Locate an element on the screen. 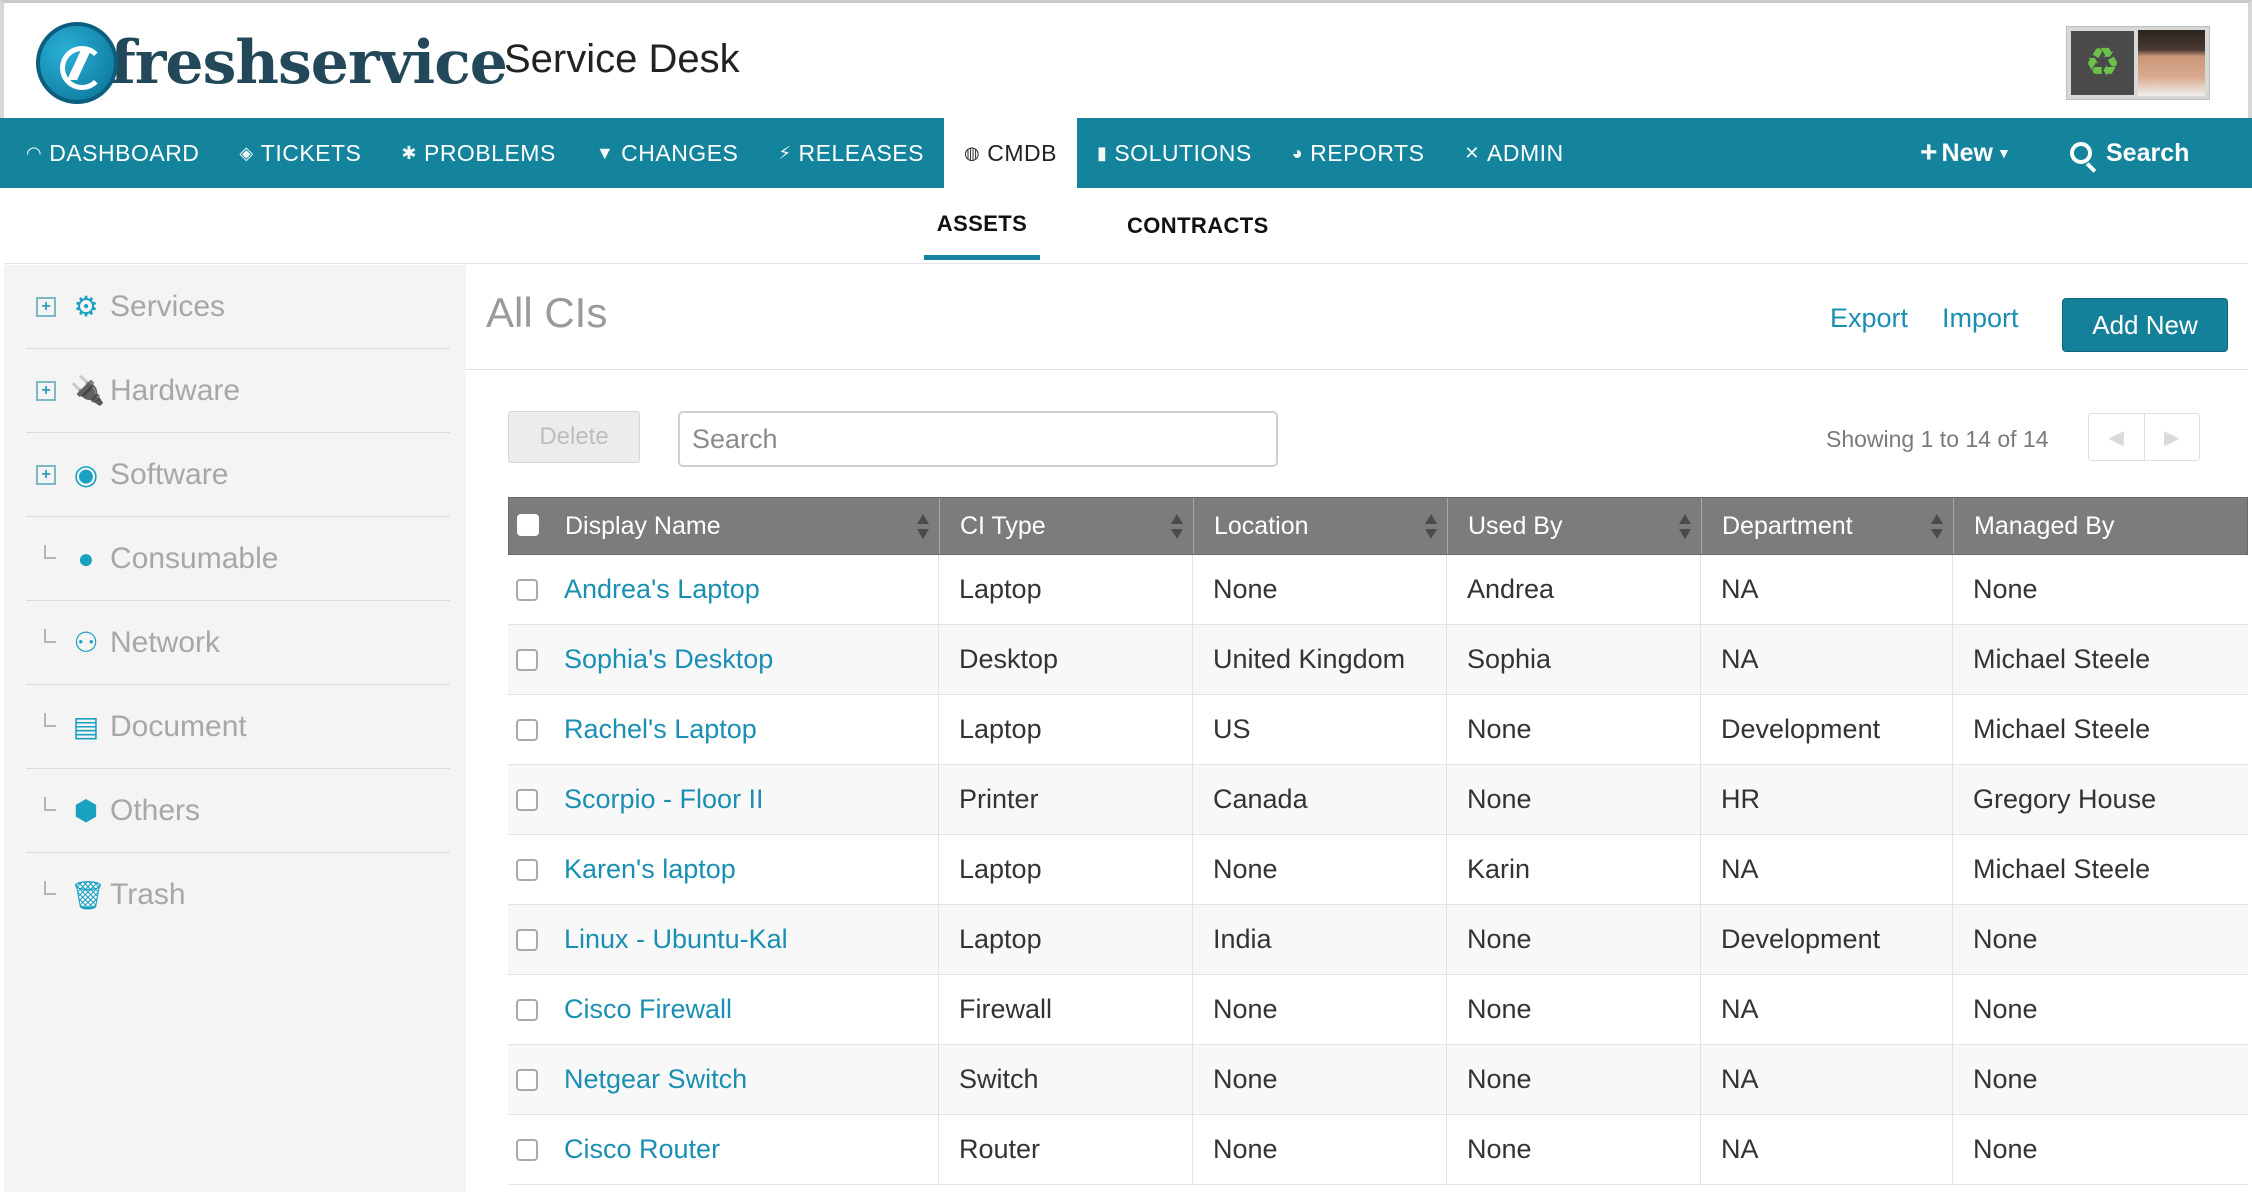 This screenshot has width=2252, height=1192. nav-tickets: ◈ TICKETS is located at coordinates (300, 153).